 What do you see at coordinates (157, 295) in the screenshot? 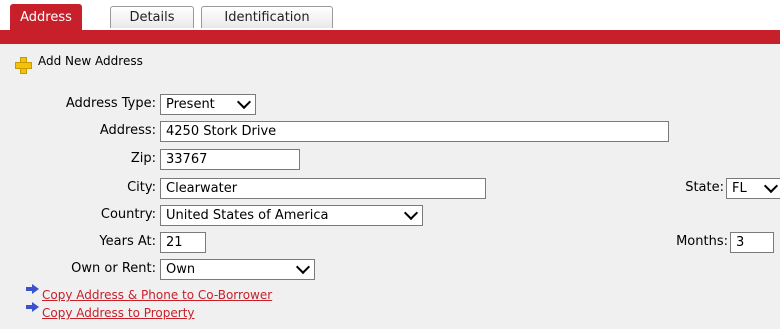
I see `copy-to-co-borrower-label: Copy Address & Phone to Co-Borrower` at bounding box center [157, 295].